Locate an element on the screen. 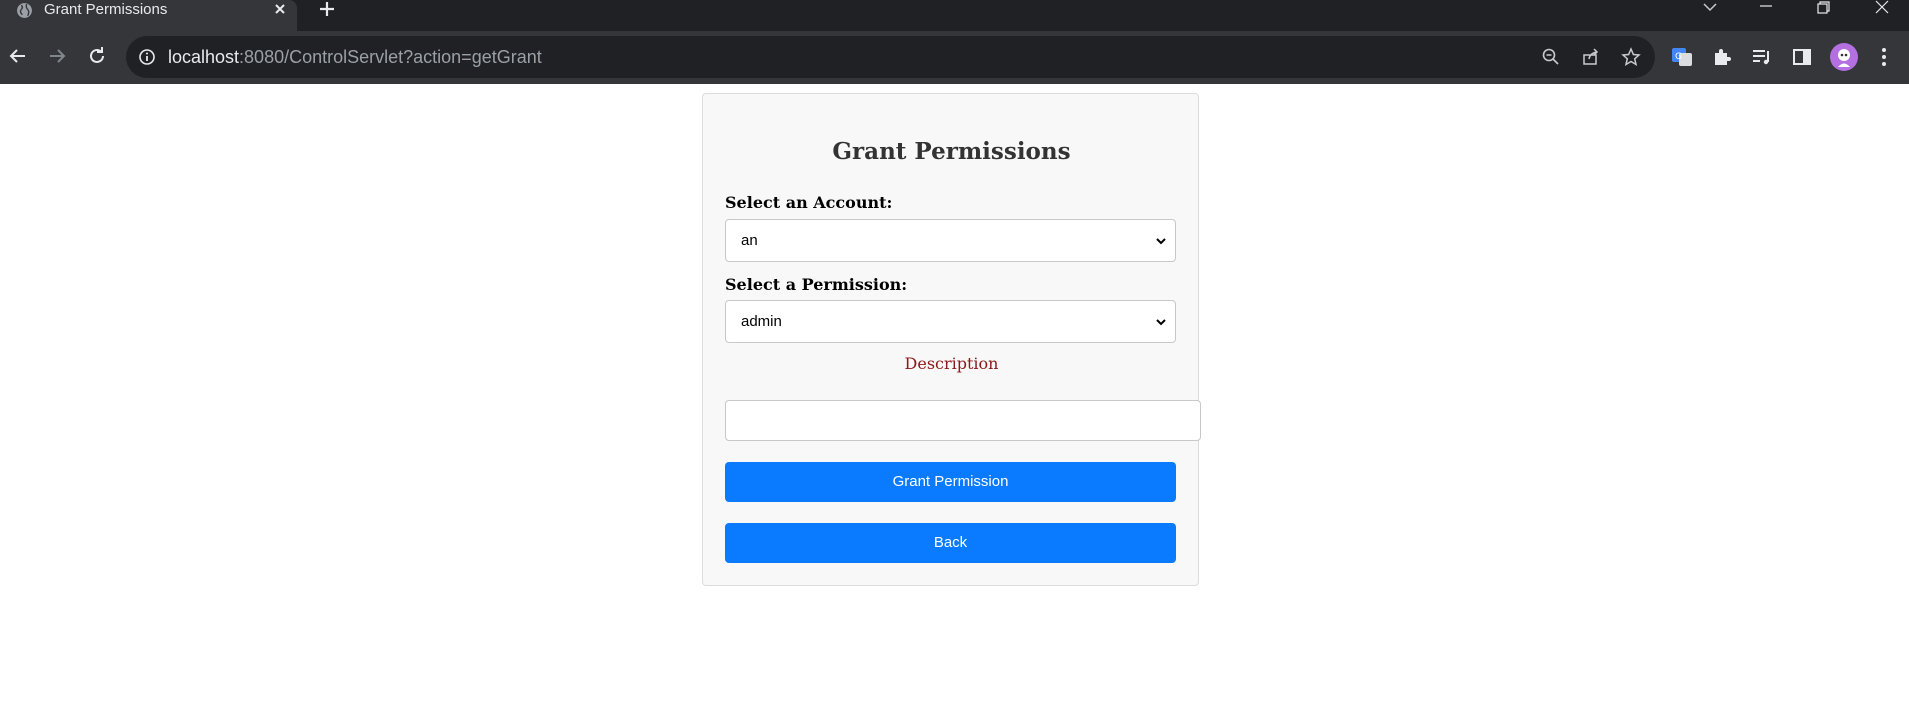 The height and width of the screenshot is (711, 1909). description-label: Description is located at coordinates (951, 363).